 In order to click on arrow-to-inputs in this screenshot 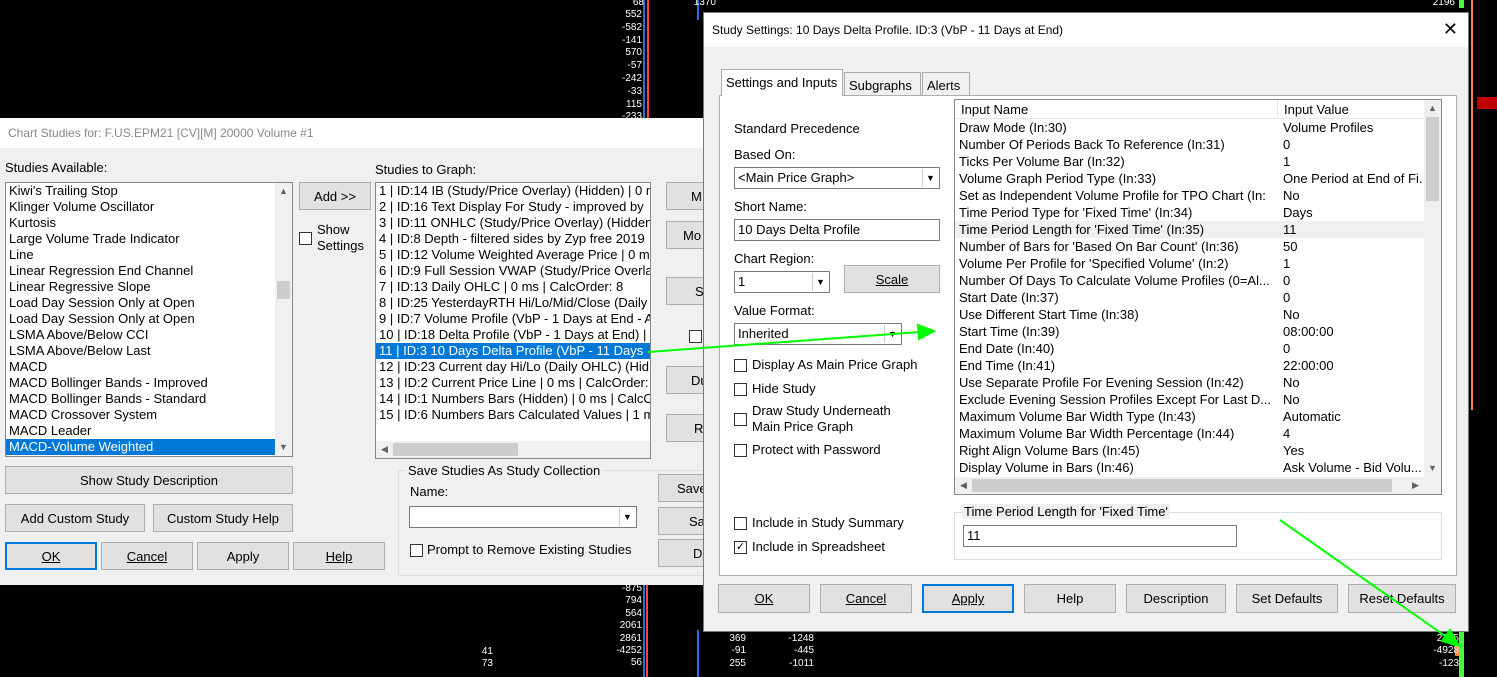, I will do `click(792, 338)`.